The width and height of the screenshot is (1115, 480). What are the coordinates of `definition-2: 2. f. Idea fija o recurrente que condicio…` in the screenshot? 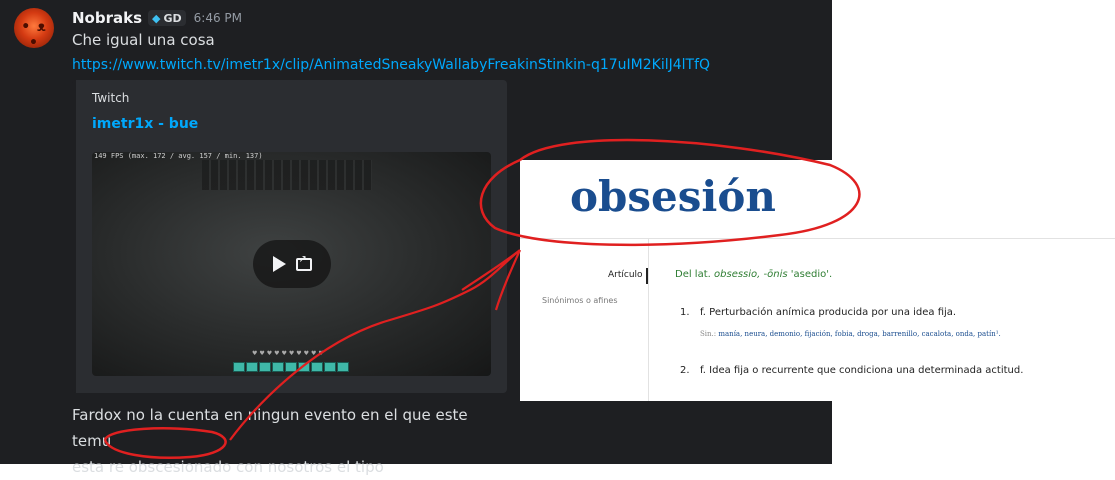 It's located at (851, 370).